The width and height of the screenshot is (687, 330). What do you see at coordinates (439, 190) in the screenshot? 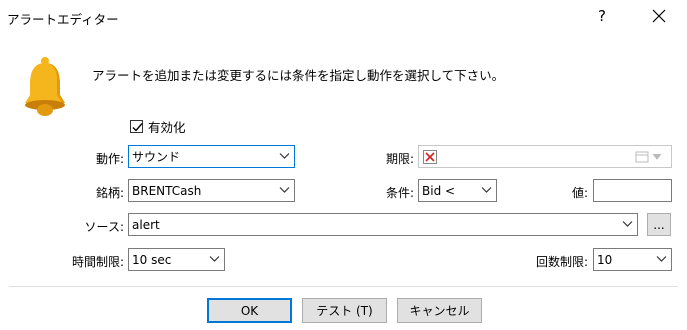
I see `condition-value: Bid <` at bounding box center [439, 190].